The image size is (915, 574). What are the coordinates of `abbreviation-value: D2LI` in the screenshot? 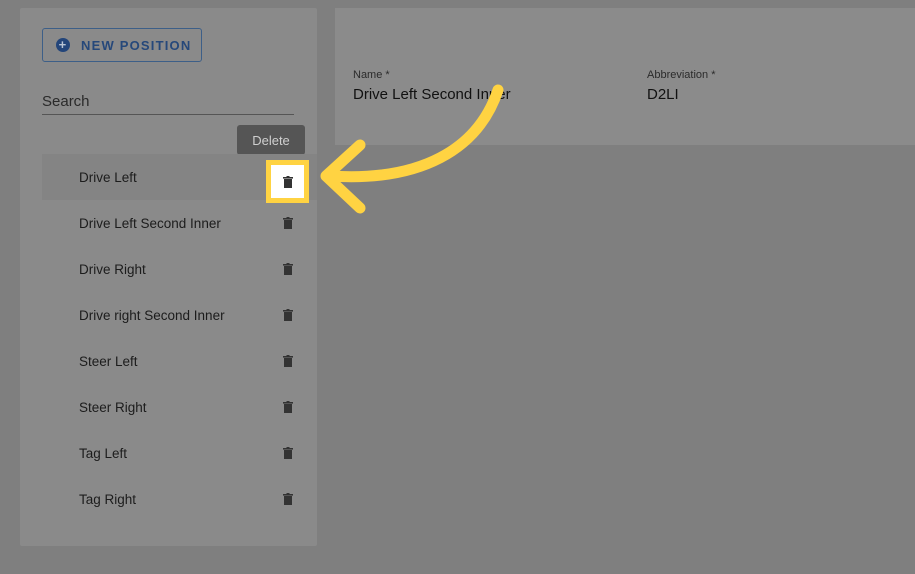 It's located at (663, 94).